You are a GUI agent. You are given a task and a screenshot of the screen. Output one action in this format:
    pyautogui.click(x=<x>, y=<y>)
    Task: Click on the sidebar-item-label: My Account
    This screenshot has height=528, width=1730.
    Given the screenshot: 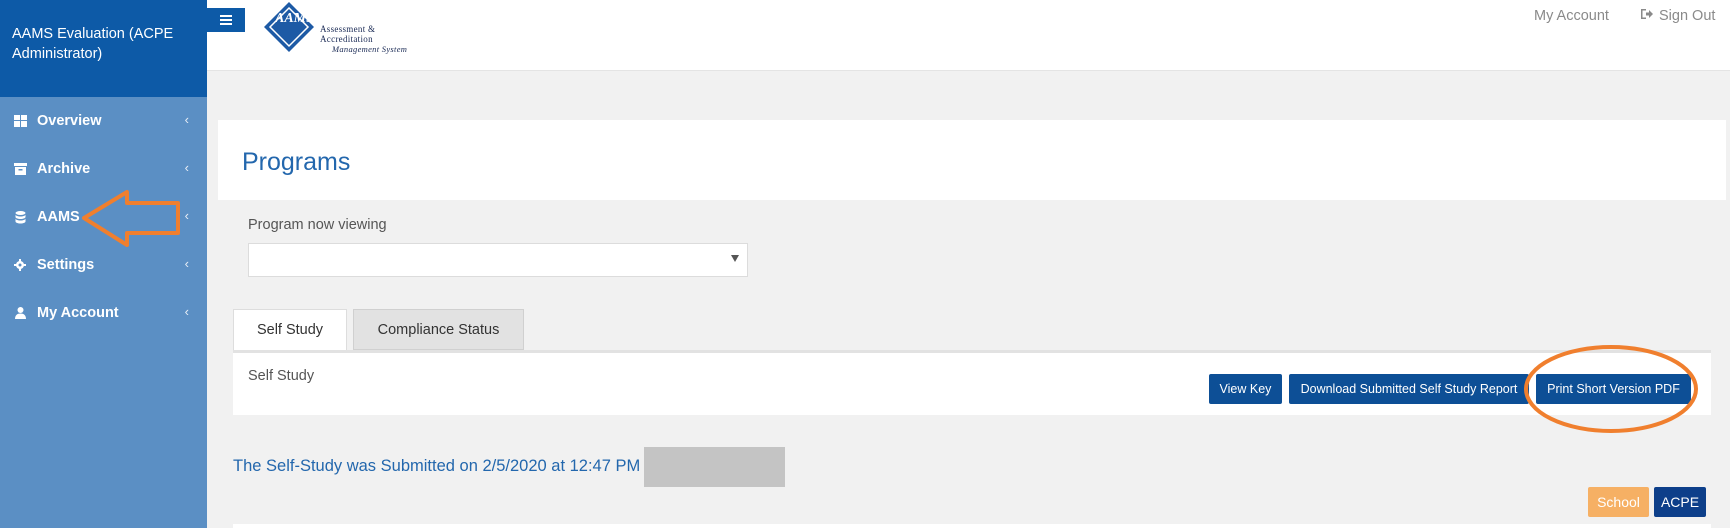 What is the action you would take?
    pyautogui.click(x=78, y=313)
    